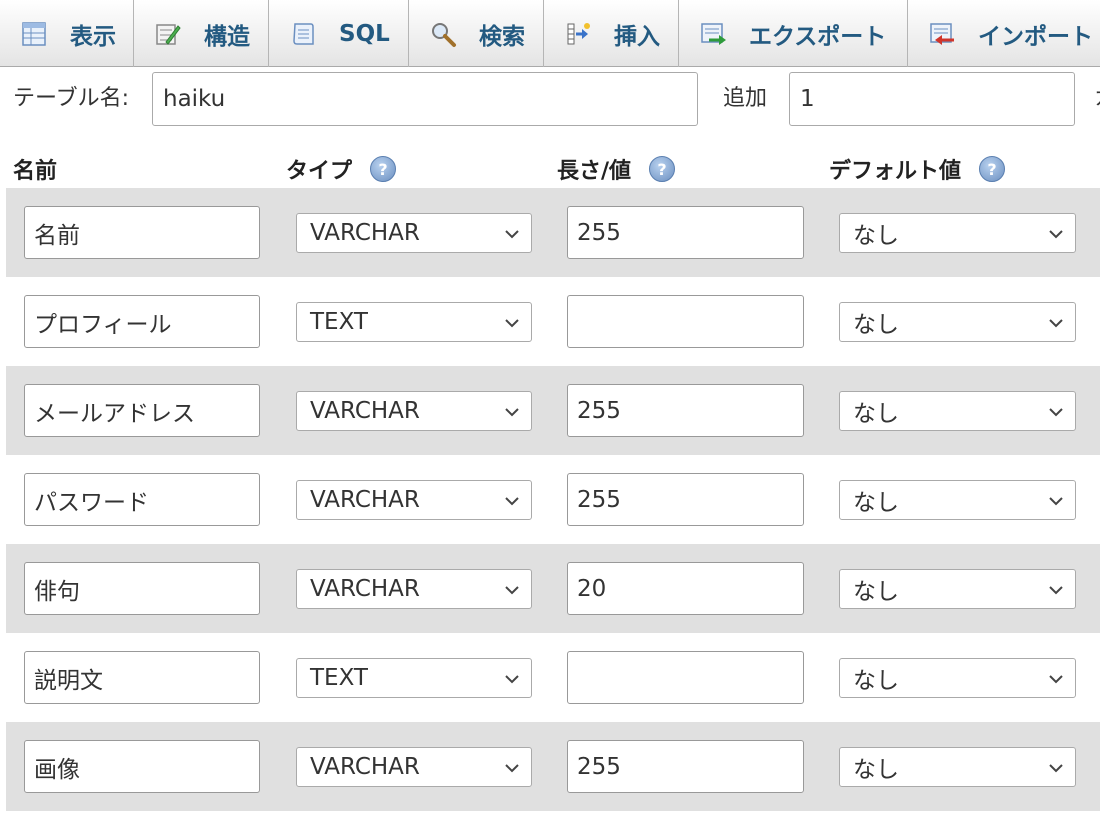 Image resolution: width=1100 pixels, height=814 pixels. I want to click on field-row: 説明文 TEXT なし, so click(553, 677).